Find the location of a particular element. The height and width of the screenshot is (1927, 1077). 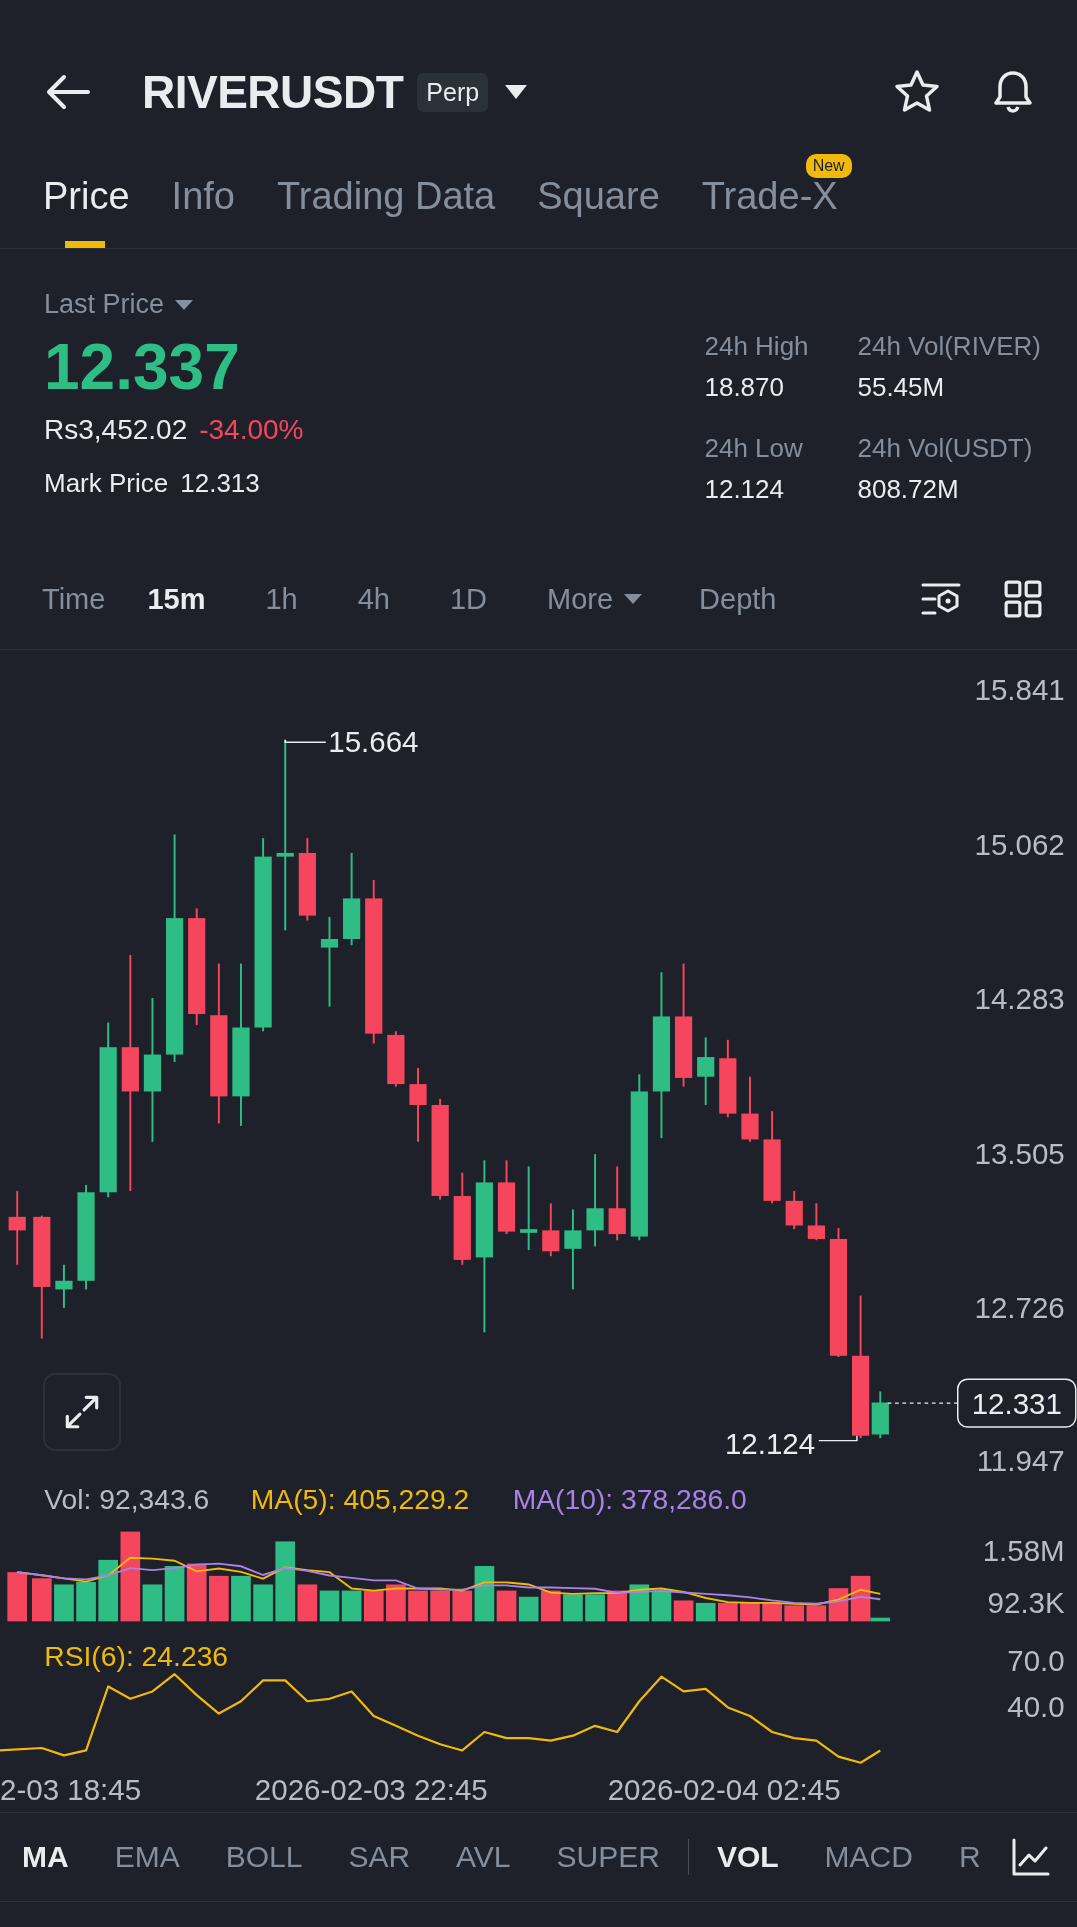

tab: Price is located at coordinates (86, 196).